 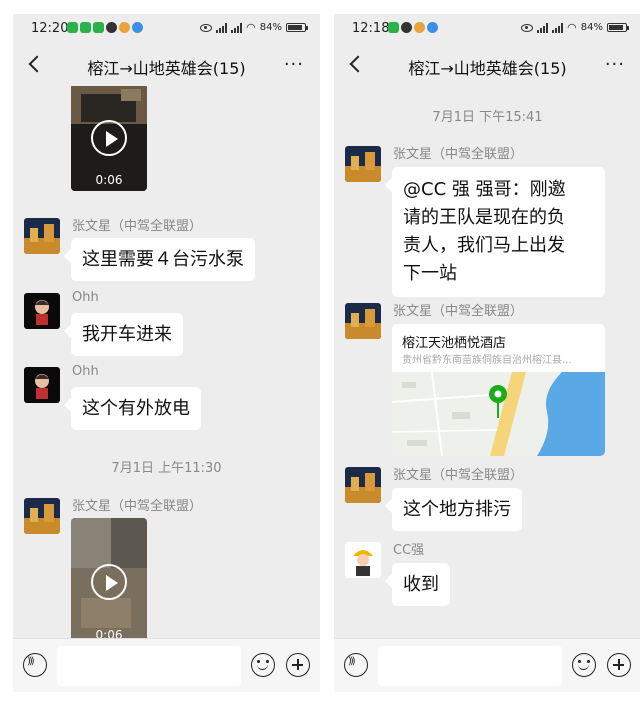 I want to click on message-text: 这里需要４台污水泵, so click(x=163, y=259).